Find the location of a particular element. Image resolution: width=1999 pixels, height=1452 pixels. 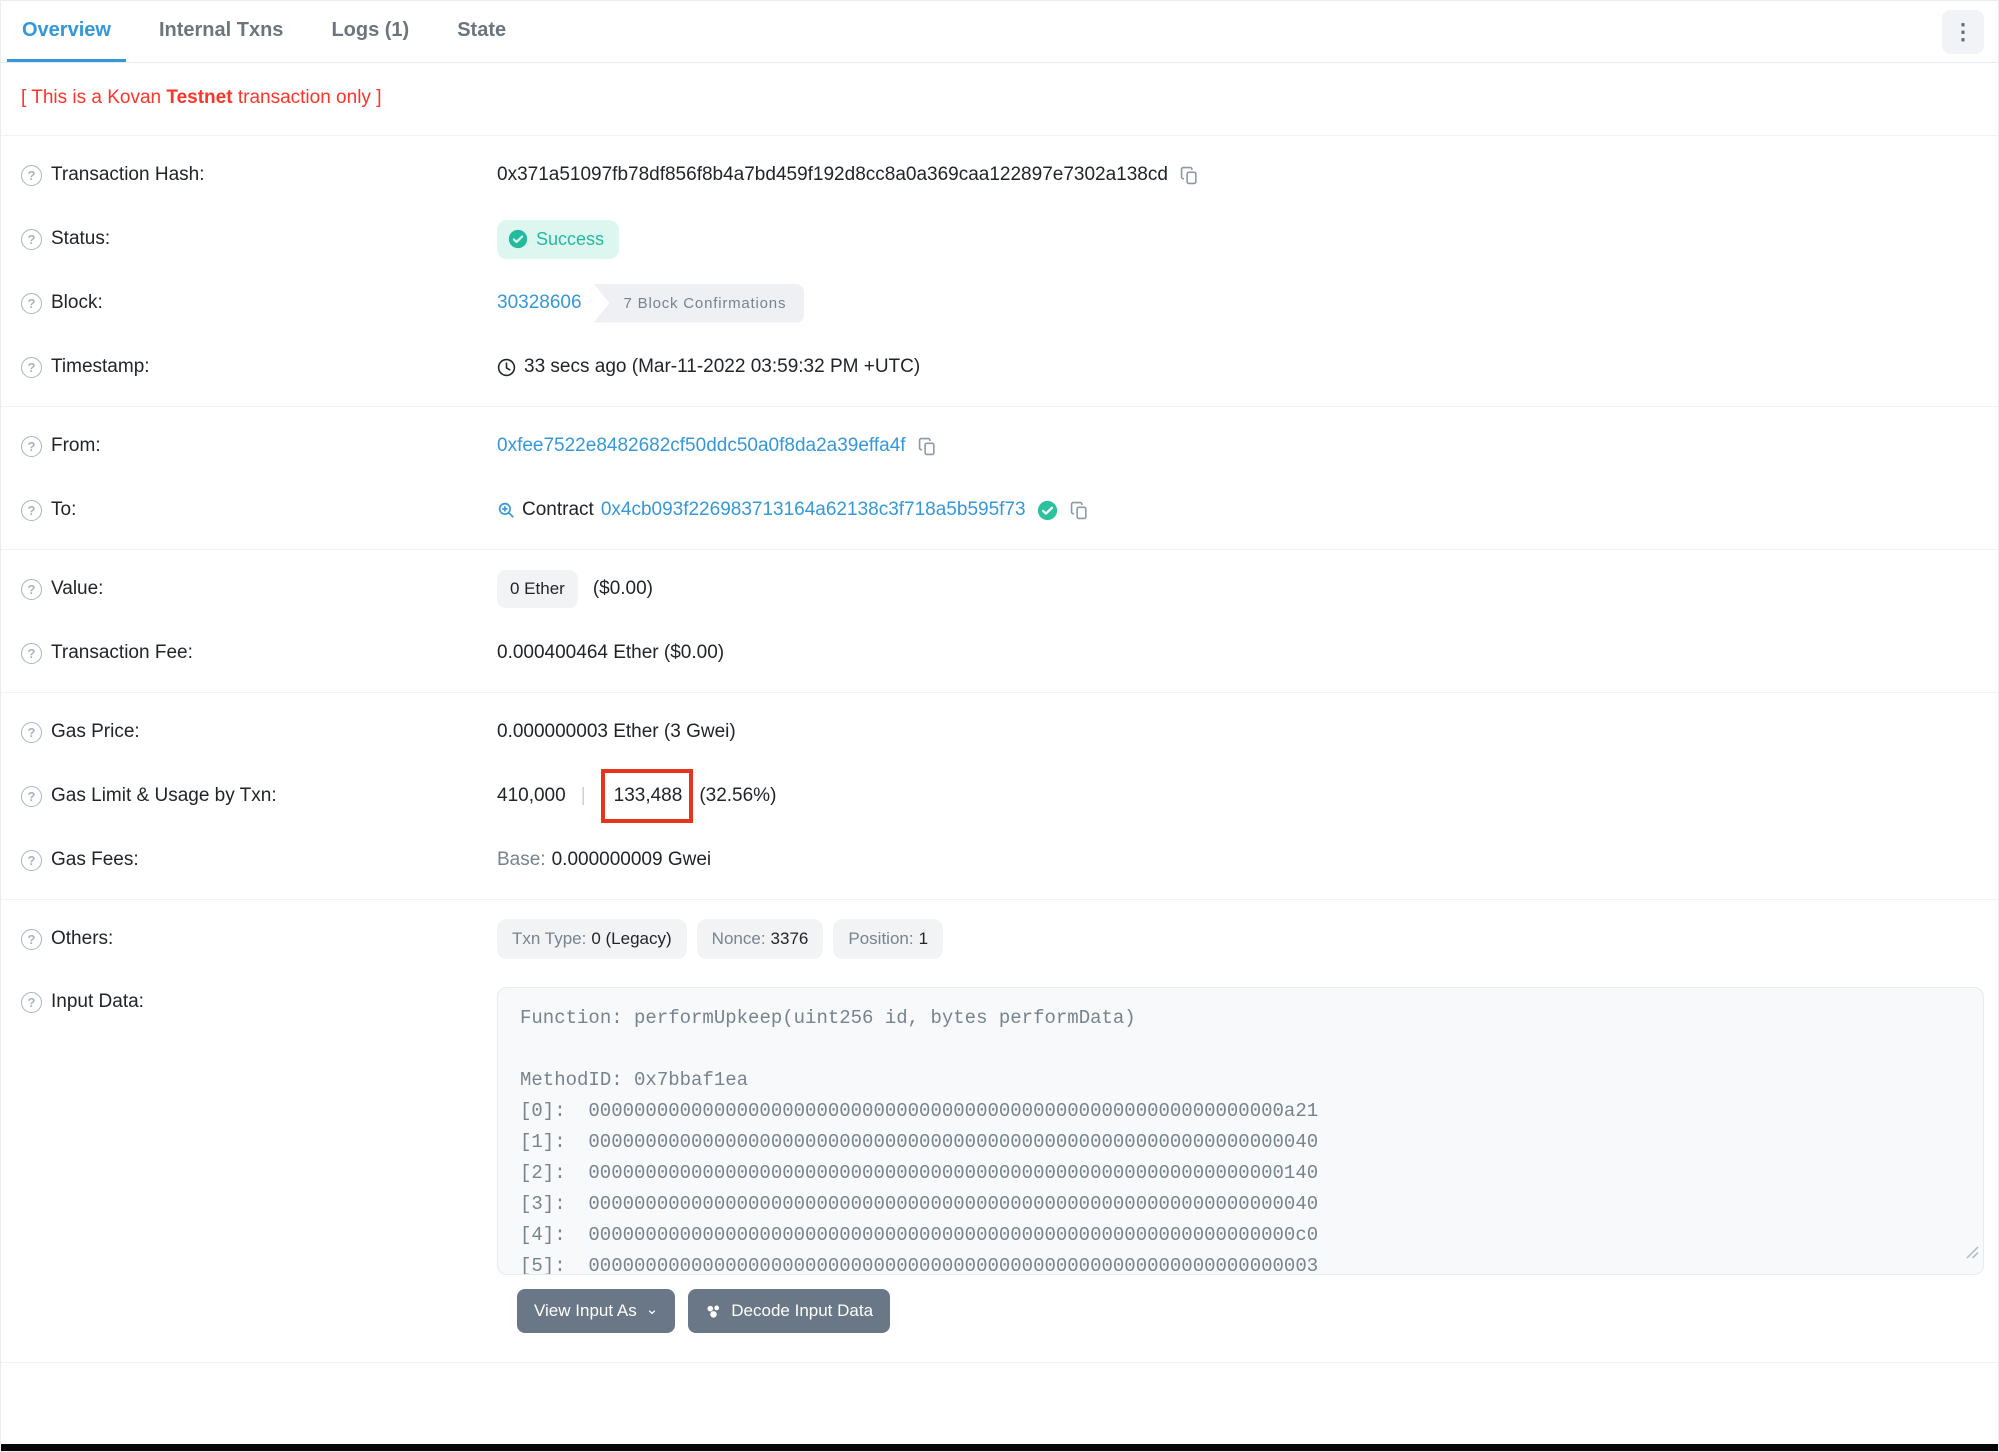

chevron-down-icon: ⌄ is located at coordinates (652, 1309).